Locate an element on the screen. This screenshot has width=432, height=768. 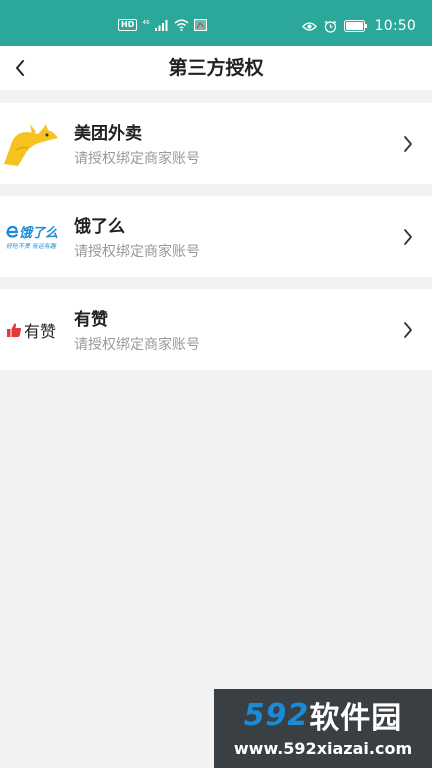
battery-icon is located at coordinates (355, 26).